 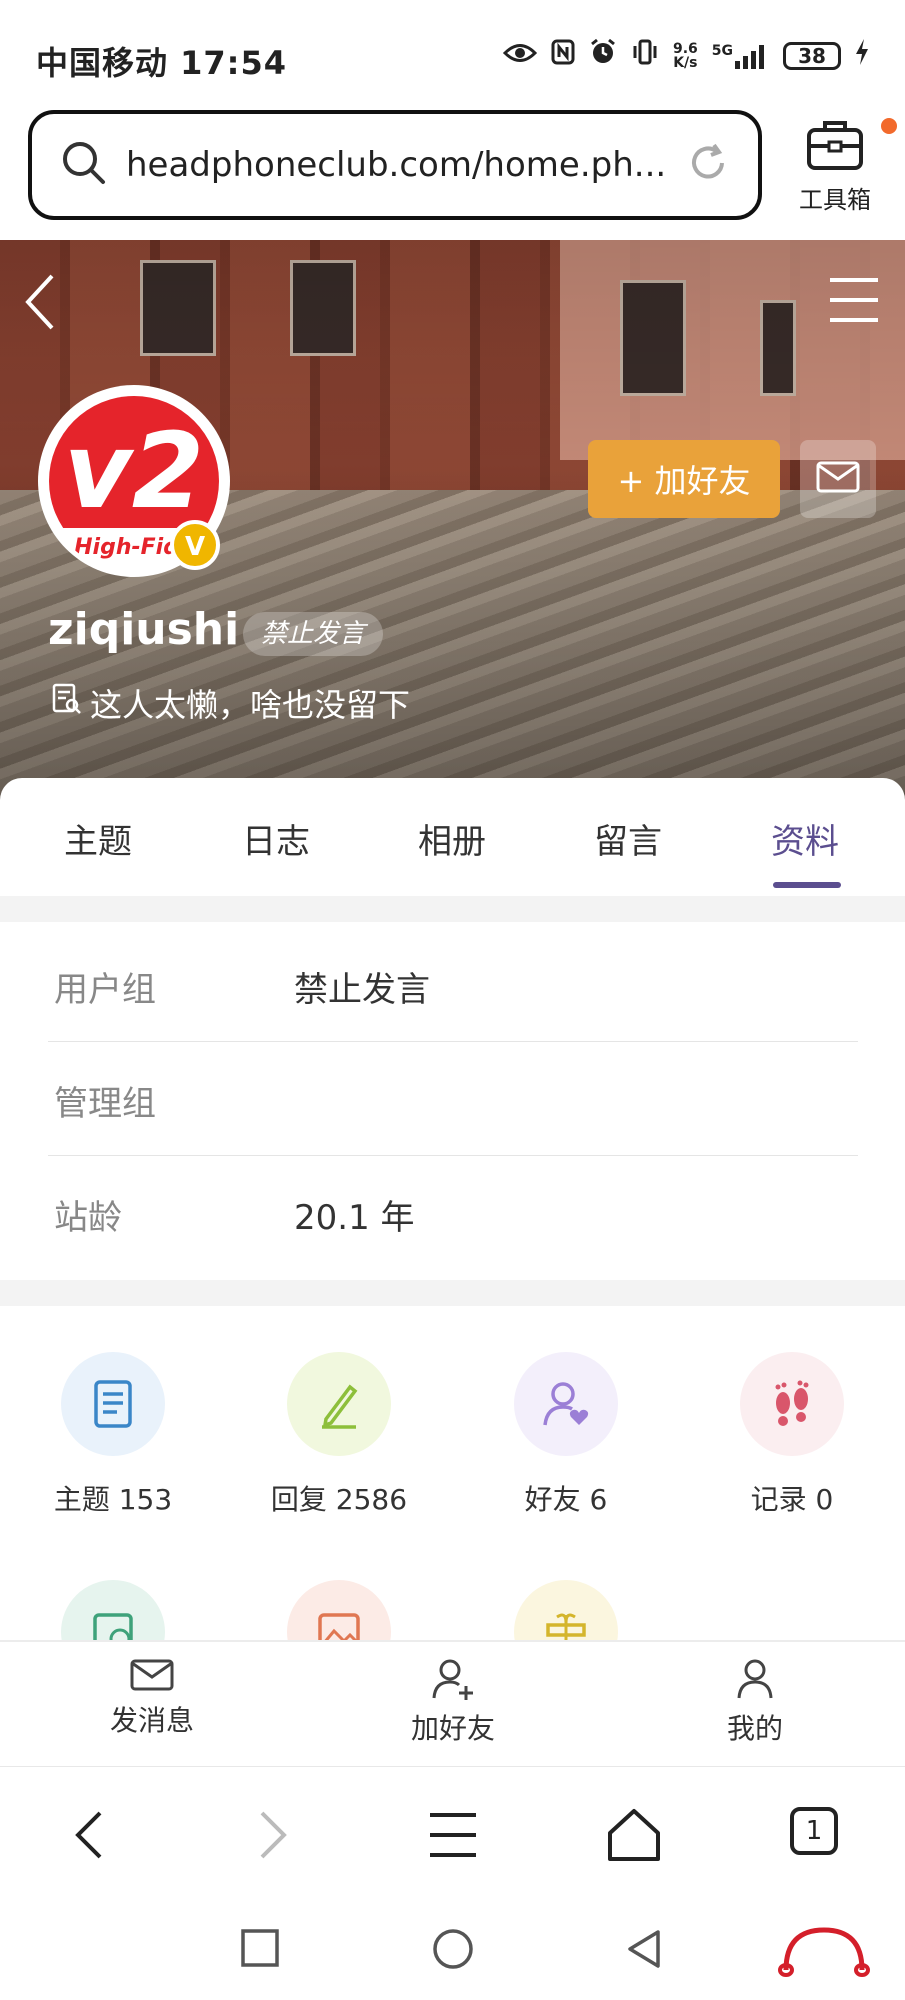 I want to click on footprints-icon, so click(x=792, y=1404).